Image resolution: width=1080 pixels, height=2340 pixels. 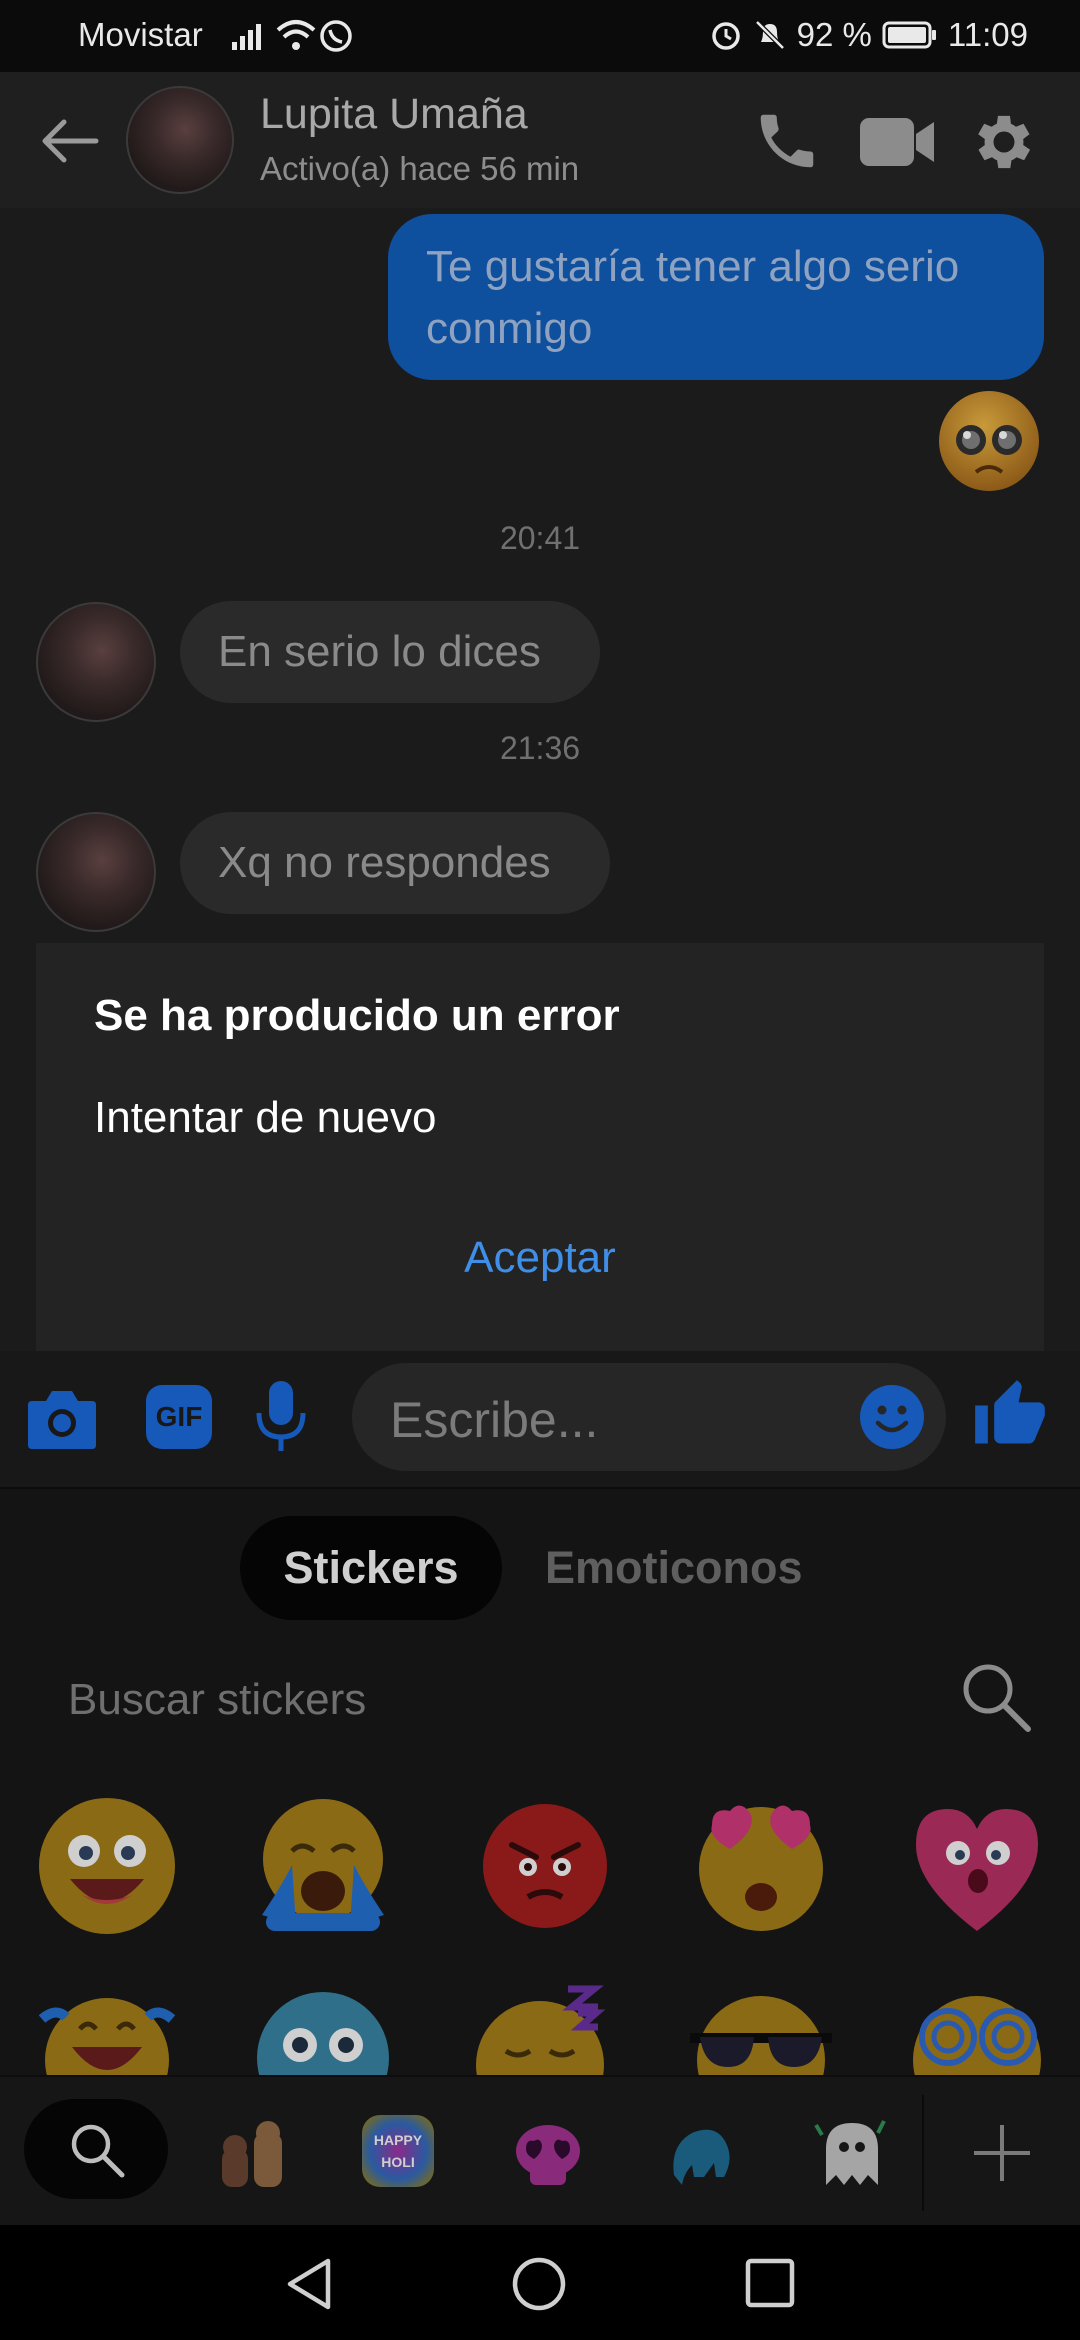 What do you see at coordinates (140, 34) in the screenshot?
I see `carrier-label: Movistar` at bounding box center [140, 34].